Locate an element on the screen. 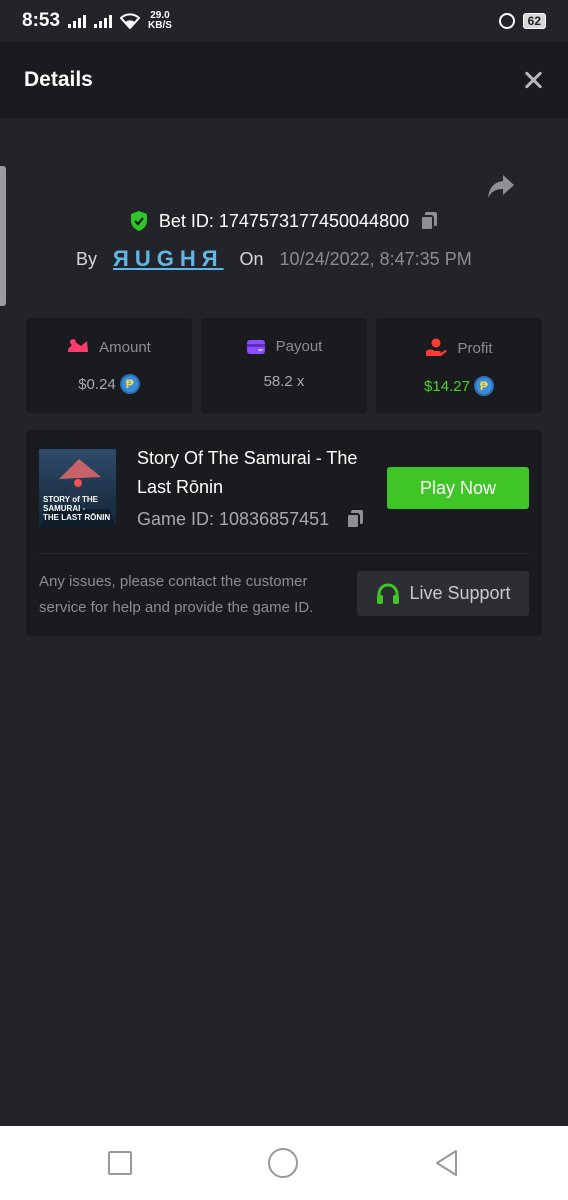 The width and height of the screenshot is (568, 1200). back-button is located at coordinates (447, 1163).